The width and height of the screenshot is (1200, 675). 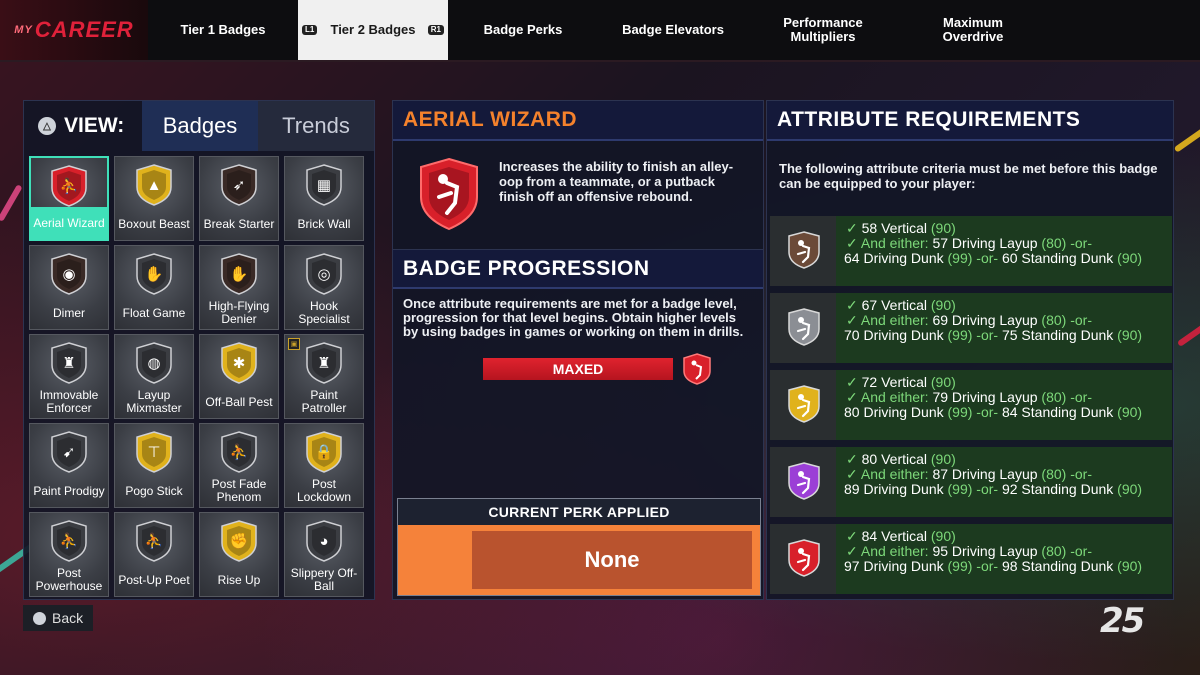 What do you see at coordinates (239, 363) in the screenshot?
I see `badge-icon: ✱` at bounding box center [239, 363].